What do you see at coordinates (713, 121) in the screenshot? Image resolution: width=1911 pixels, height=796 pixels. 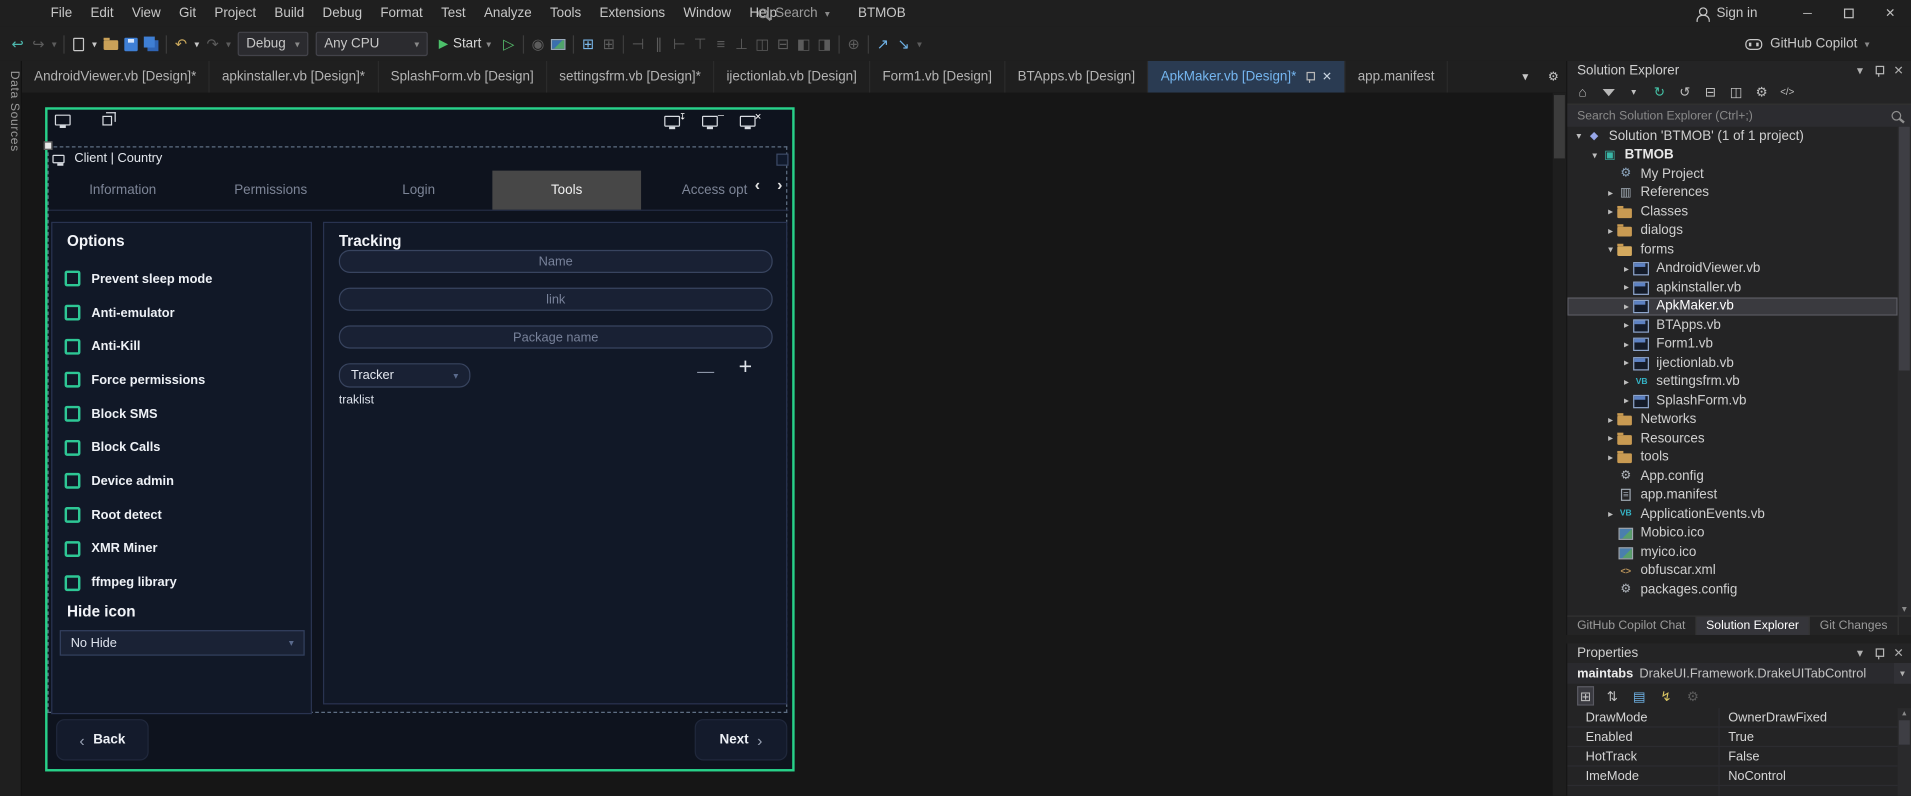 I see `form-minimize-icon: ─` at bounding box center [713, 121].